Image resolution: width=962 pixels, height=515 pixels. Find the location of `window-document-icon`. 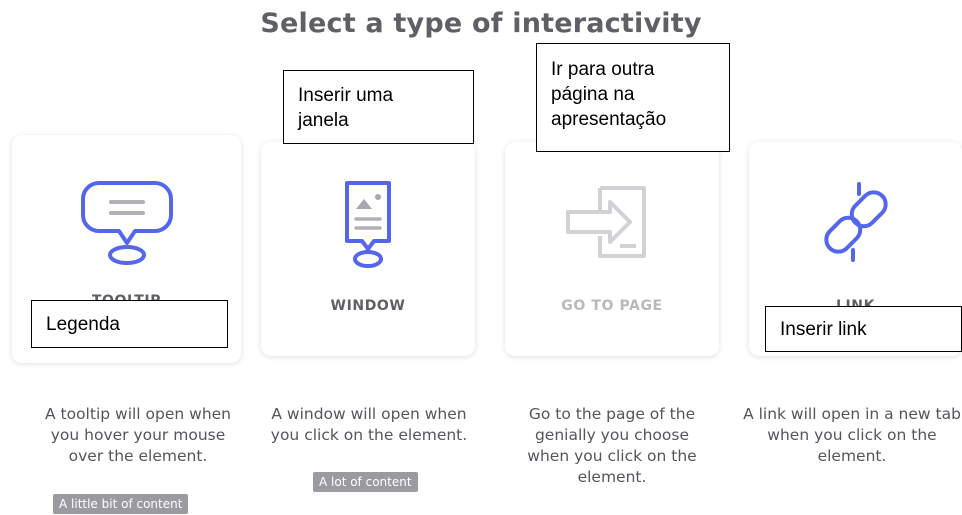

window-document-icon is located at coordinates (368, 224).